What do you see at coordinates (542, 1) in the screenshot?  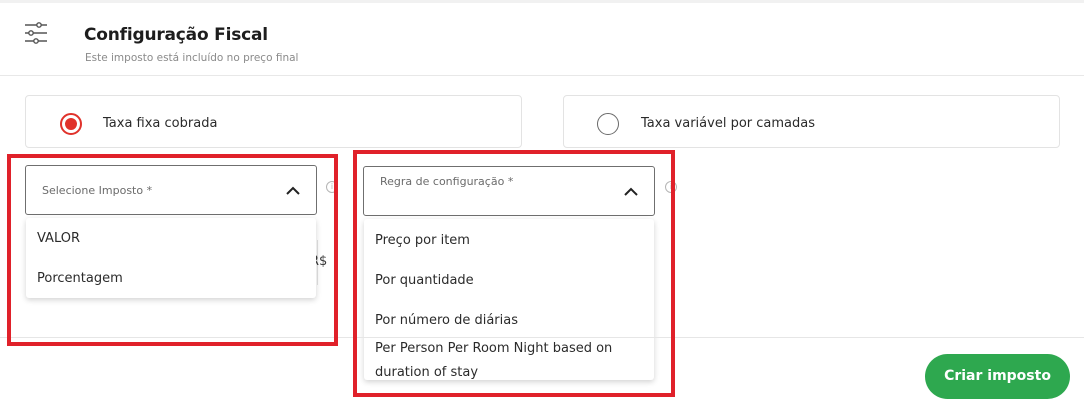 I see `top-strip` at bounding box center [542, 1].